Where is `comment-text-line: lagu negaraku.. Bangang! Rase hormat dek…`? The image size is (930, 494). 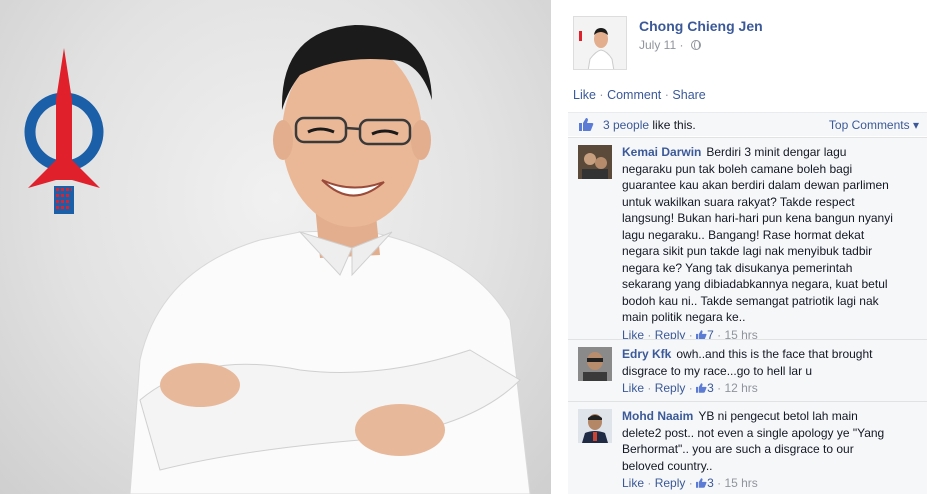 comment-text-line: lagu negaraku.. Bangang! Rase hormat dek… is located at coordinates (743, 234).